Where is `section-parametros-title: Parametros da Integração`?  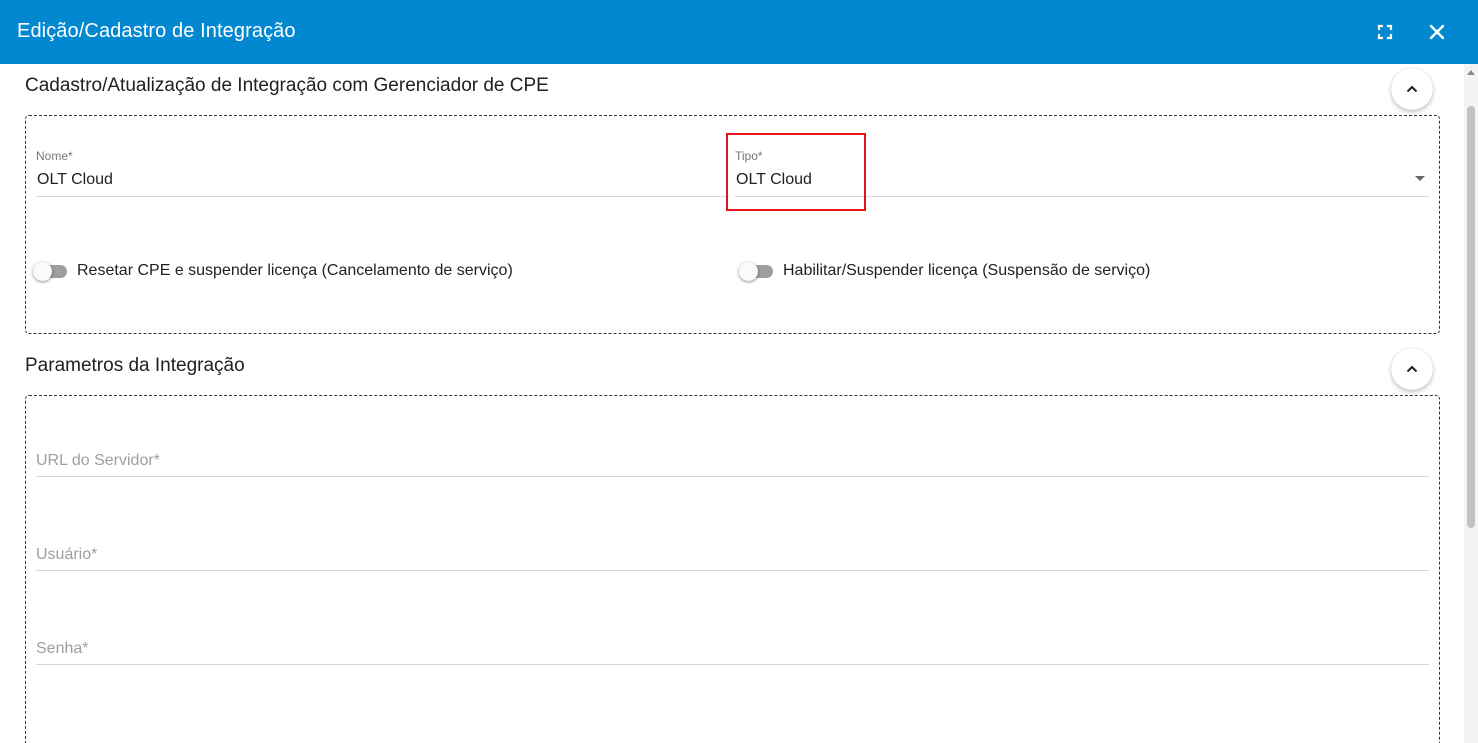 section-parametros-title: Parametros da Integração is located at coordinates (135, 365).